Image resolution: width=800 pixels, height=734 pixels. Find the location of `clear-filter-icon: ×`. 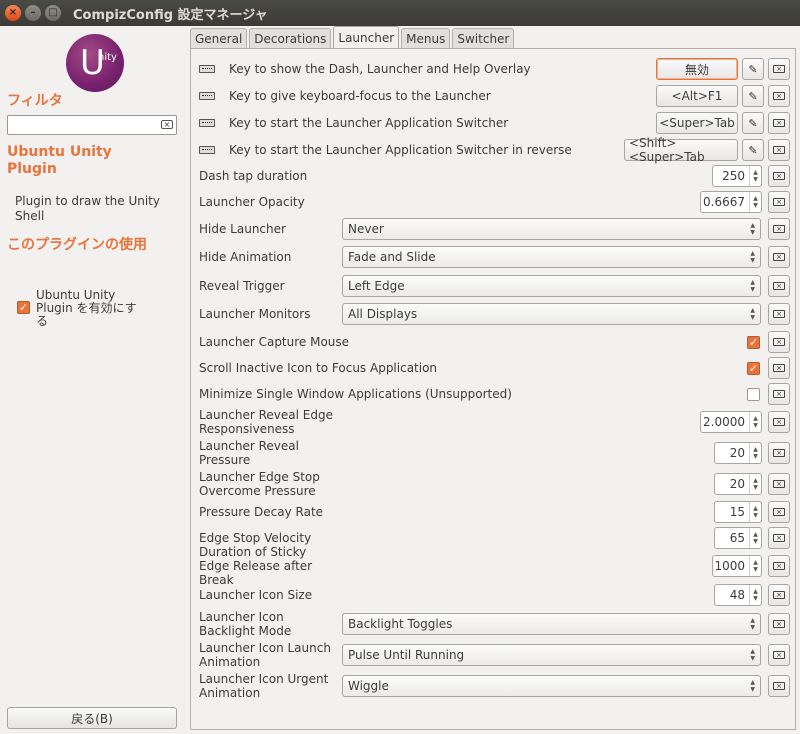

clear-filter-icon: × is located at coordinates (167, 124).